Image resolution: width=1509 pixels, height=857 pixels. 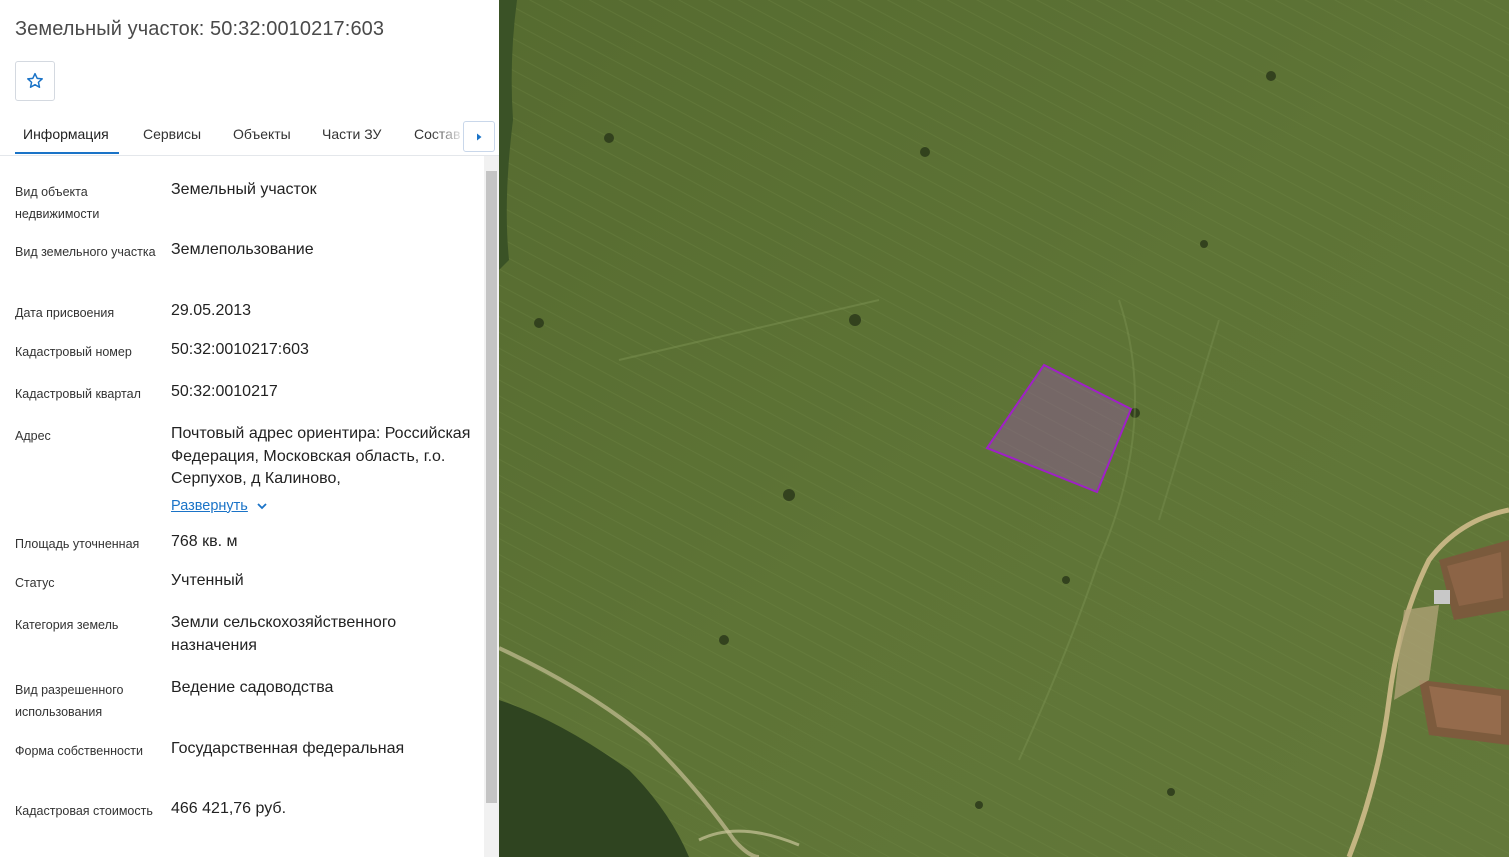 I want to click on property-label: Кадастровый квартал, so click(x=78, y=394).